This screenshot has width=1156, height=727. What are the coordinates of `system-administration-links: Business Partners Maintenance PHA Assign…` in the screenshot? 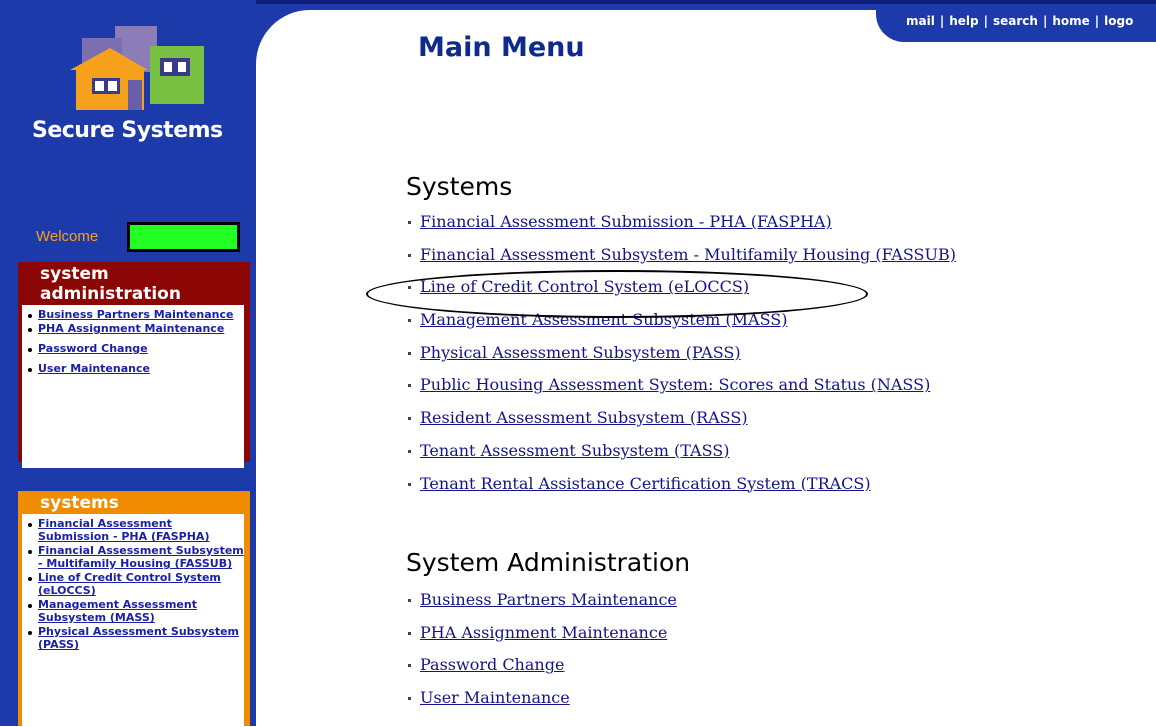 It's located at (133, 386).